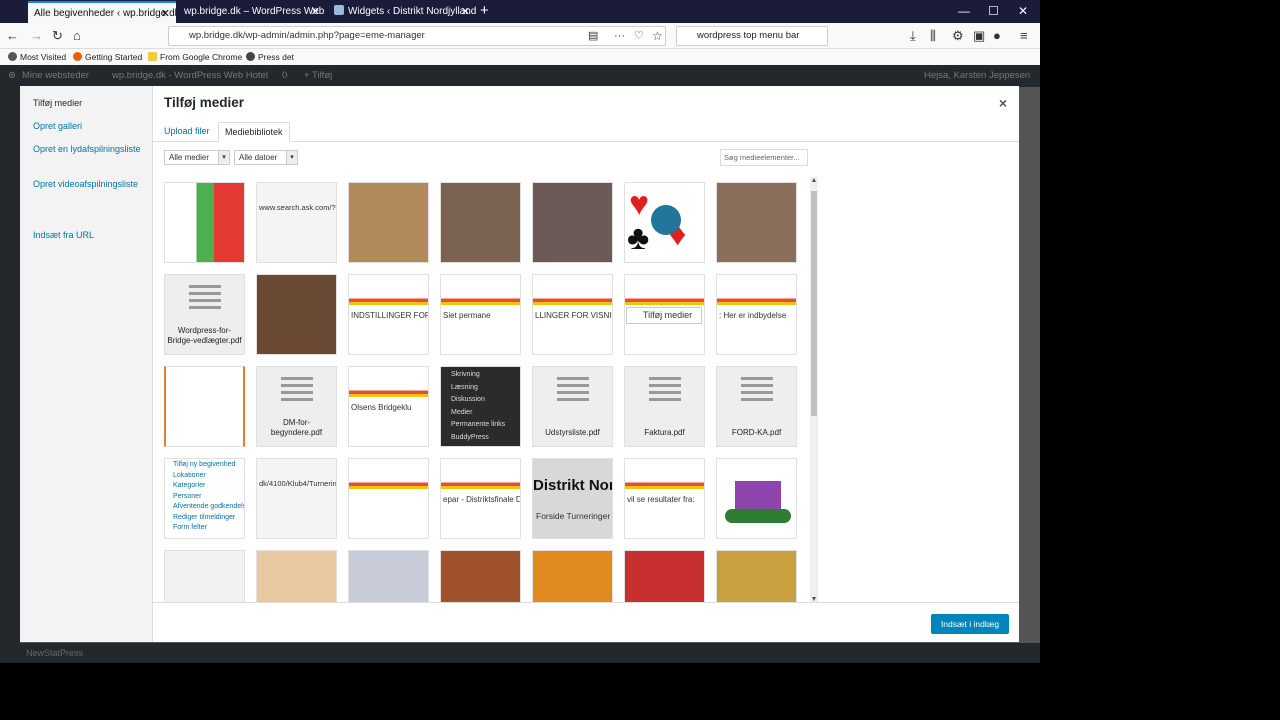  I want to click on thumb-text: Personer, so click(187, 496).